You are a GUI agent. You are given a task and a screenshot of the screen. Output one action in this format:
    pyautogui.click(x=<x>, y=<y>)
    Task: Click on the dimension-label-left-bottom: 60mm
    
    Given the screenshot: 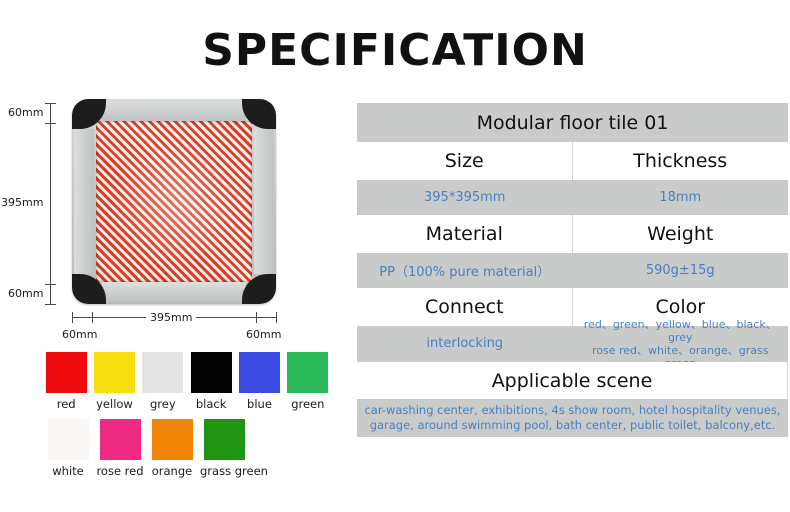 What is the action you would take?
    pyautogui.click(x=26, y=293)
    